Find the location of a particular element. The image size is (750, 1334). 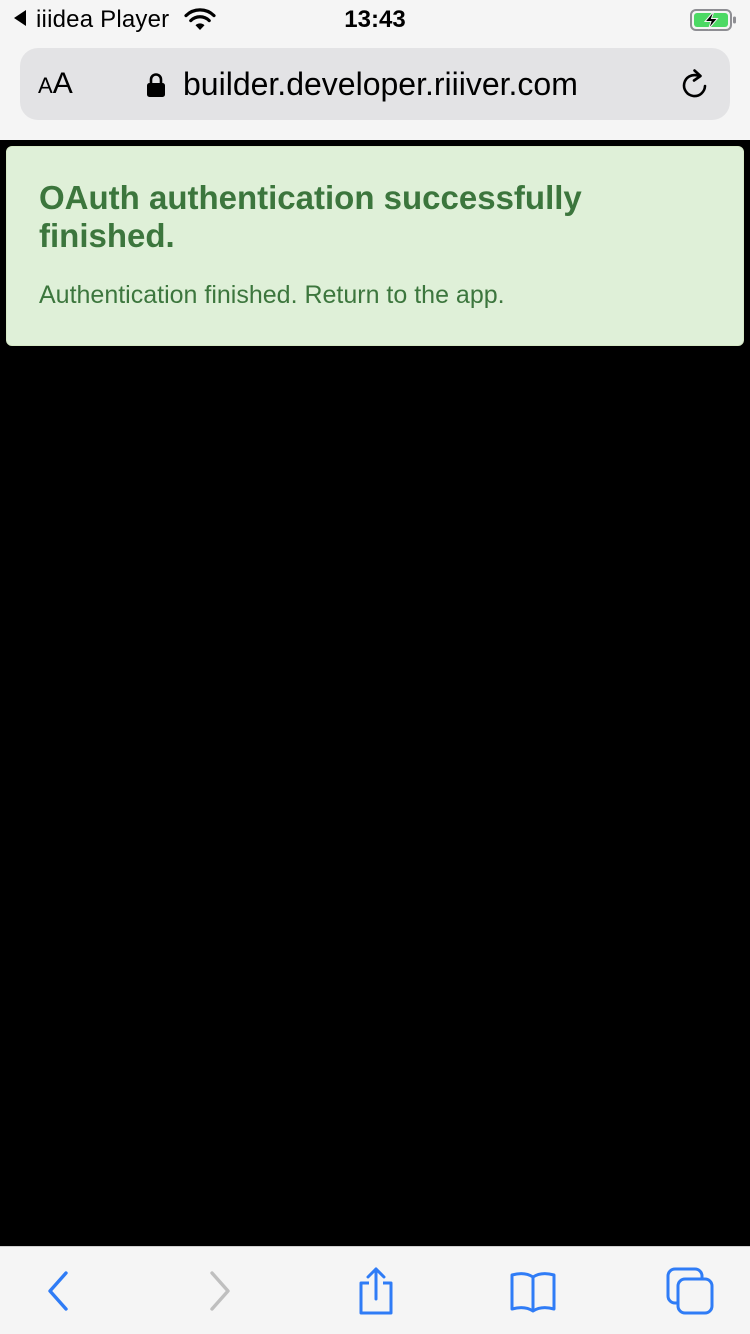

status-time: 13:43 is located at coordinates (375, 19).